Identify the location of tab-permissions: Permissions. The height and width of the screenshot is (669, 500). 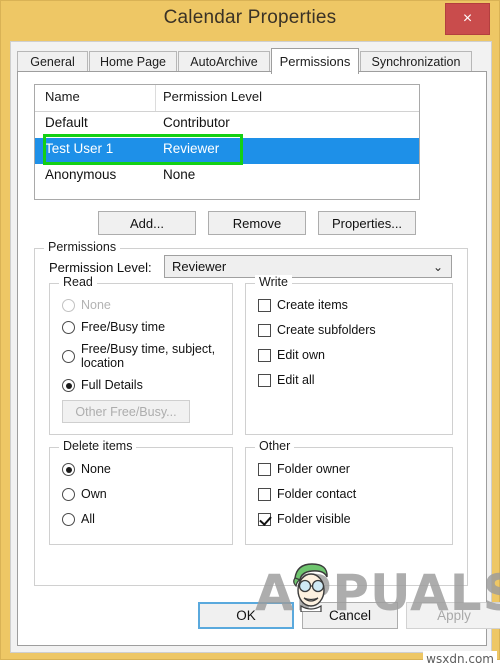
(315, 61).